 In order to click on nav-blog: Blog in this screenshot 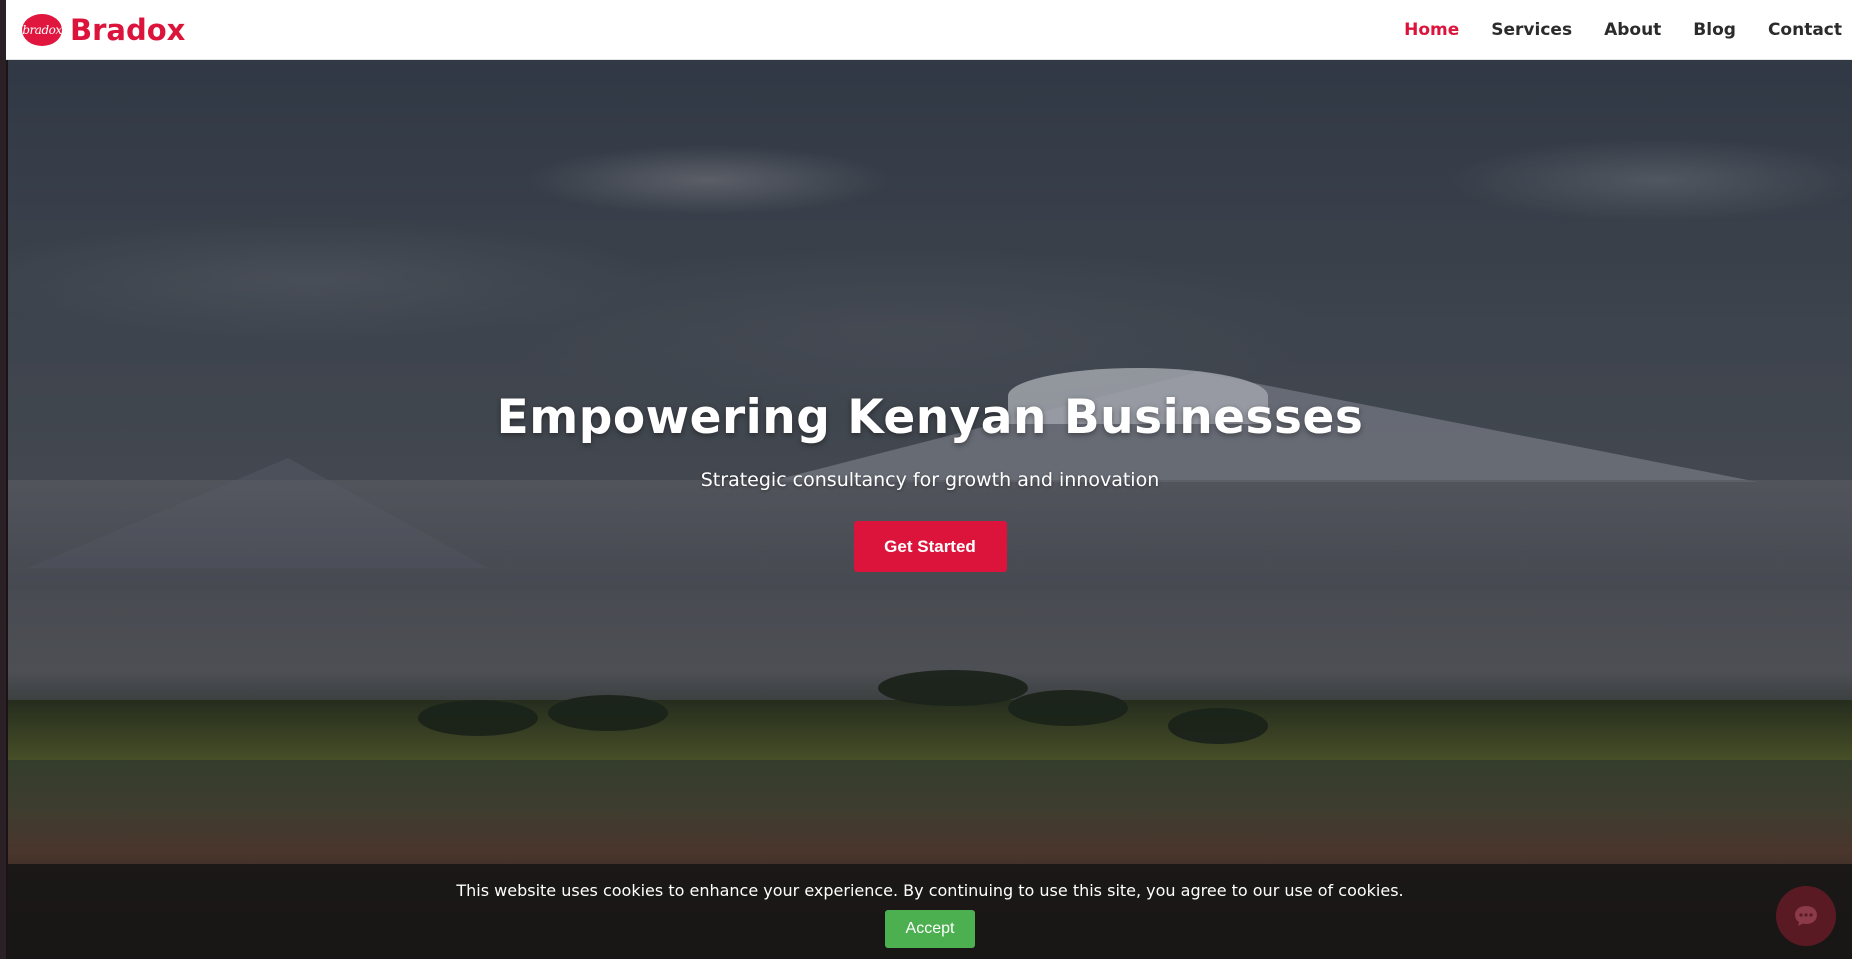, I will do `click(1714, 30)`.